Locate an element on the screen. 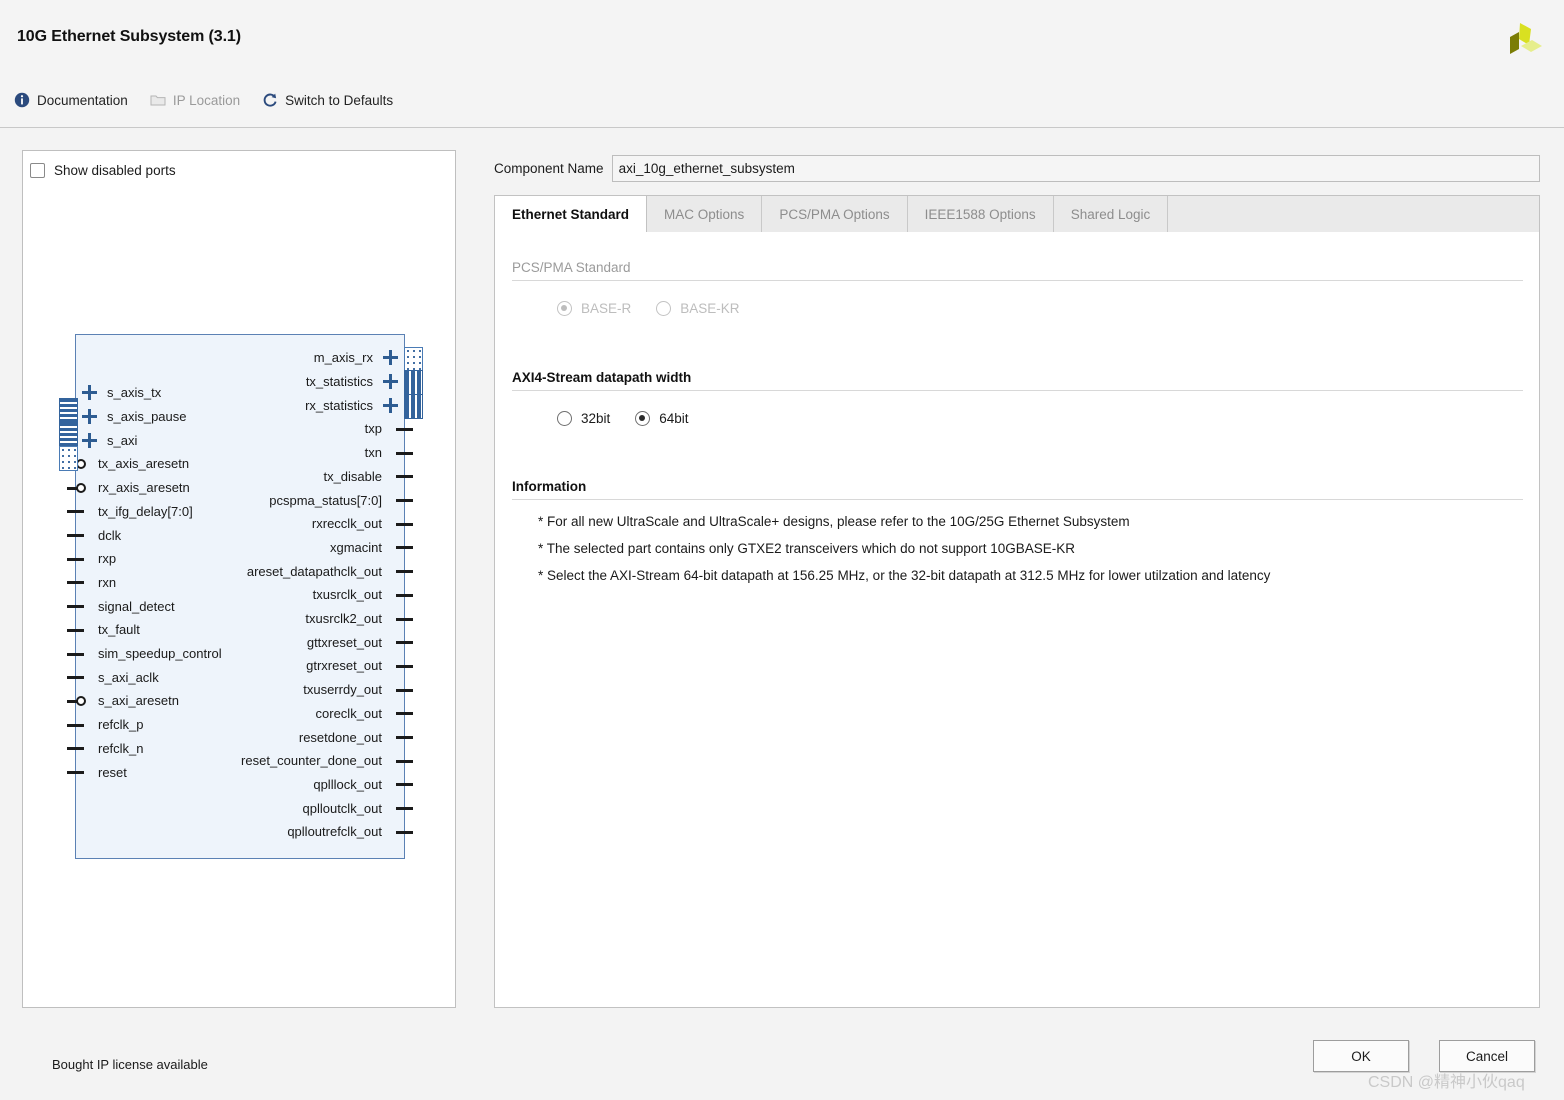 The height and width of the screenshot is (1100, 1564). ip-port-right: resetdone_out is located at coordinates (355, 737).